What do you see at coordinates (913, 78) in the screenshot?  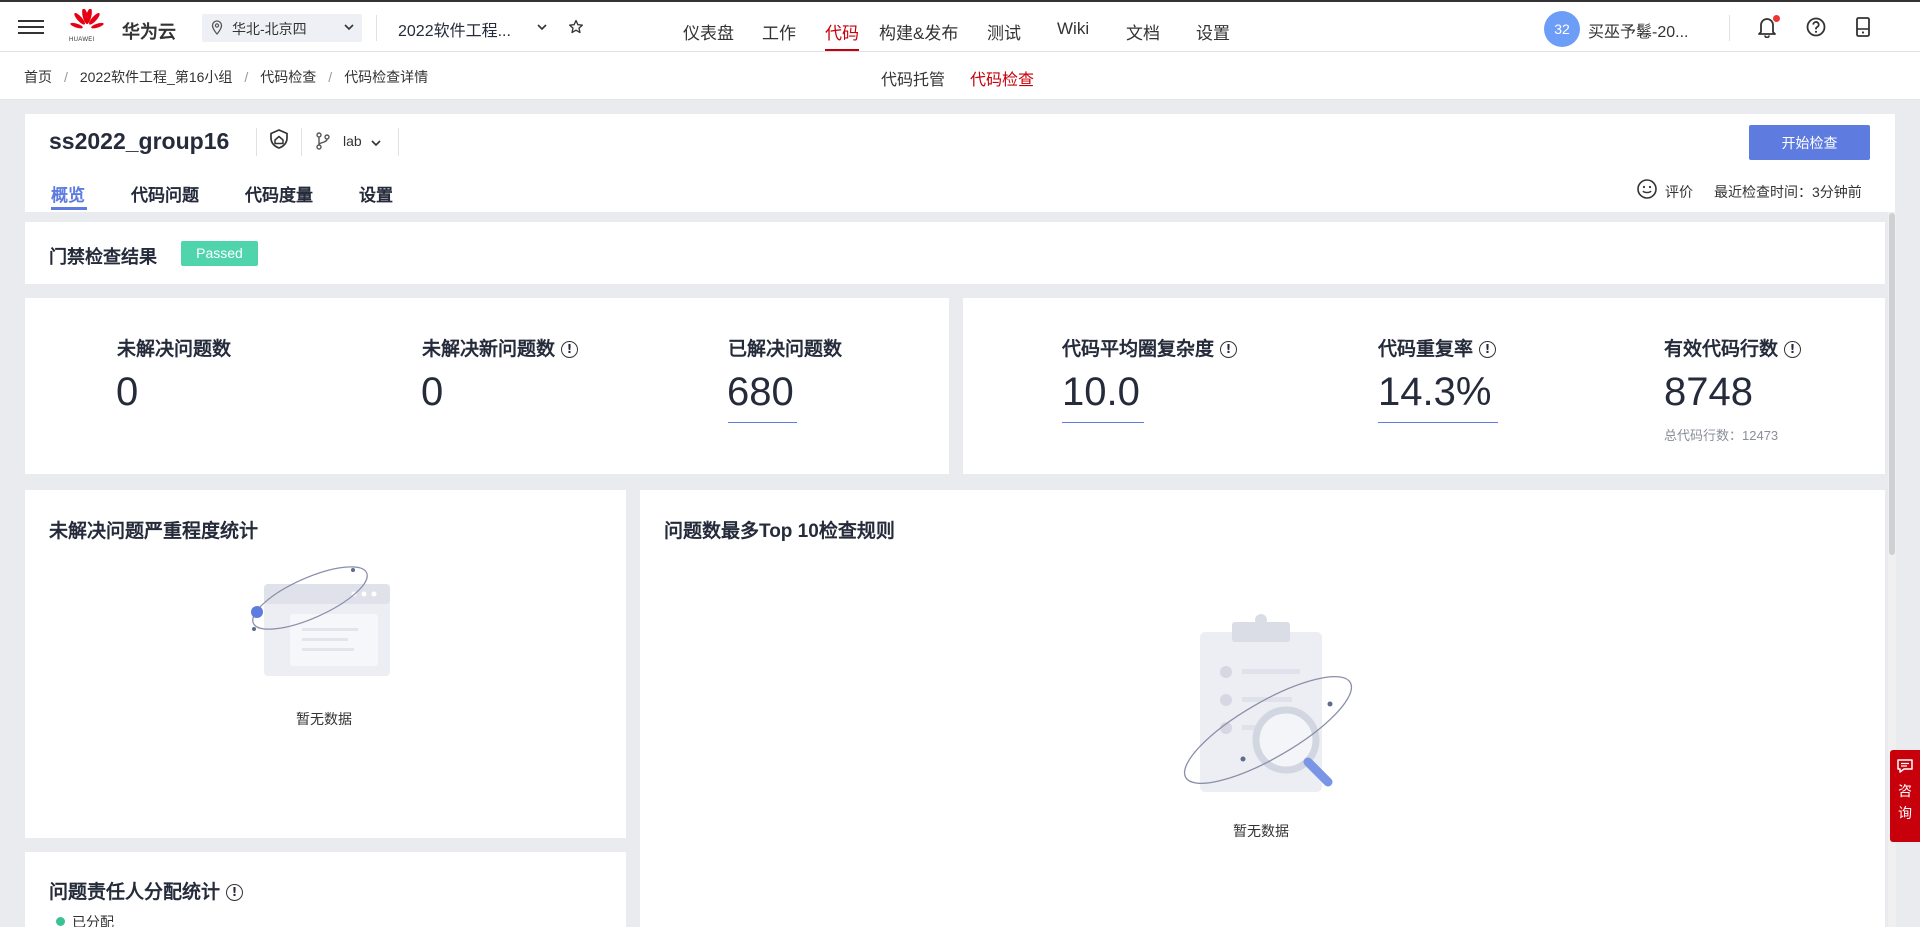 I see `subtab-code-hosting: 代码托管` at bounding box center [913, 78].